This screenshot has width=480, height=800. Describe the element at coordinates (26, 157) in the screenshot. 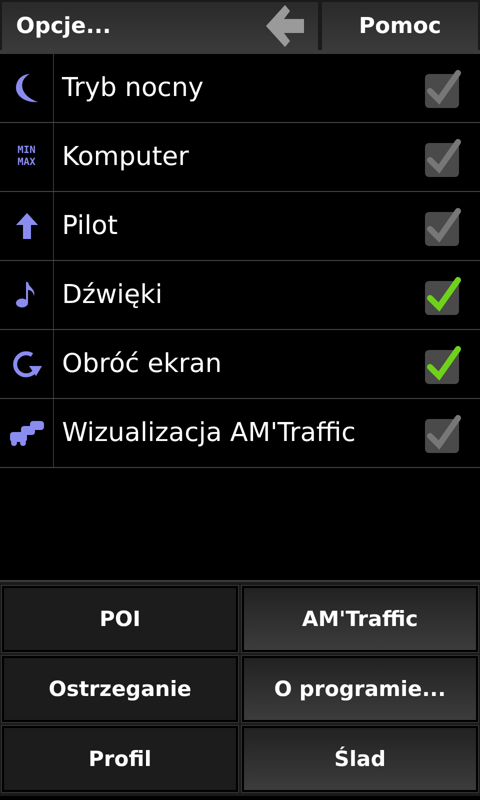

I see `min-max-icon: MIN MAX` at that location.